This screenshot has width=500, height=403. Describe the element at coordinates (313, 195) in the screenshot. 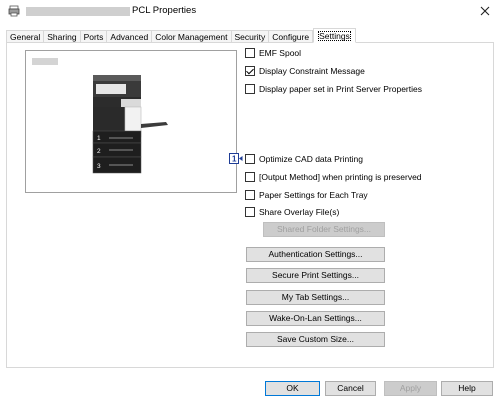

I see `paper-settings-tray-label: Paper Settings for Each Tray` at that location.